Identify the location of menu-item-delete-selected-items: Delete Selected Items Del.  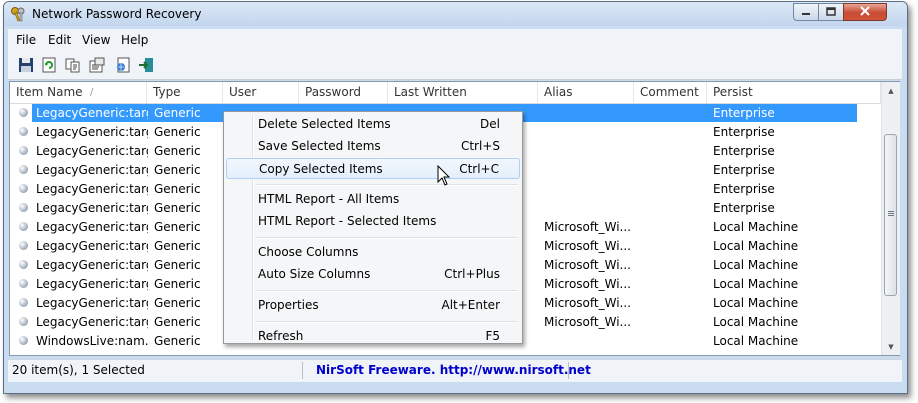
(373, 124).